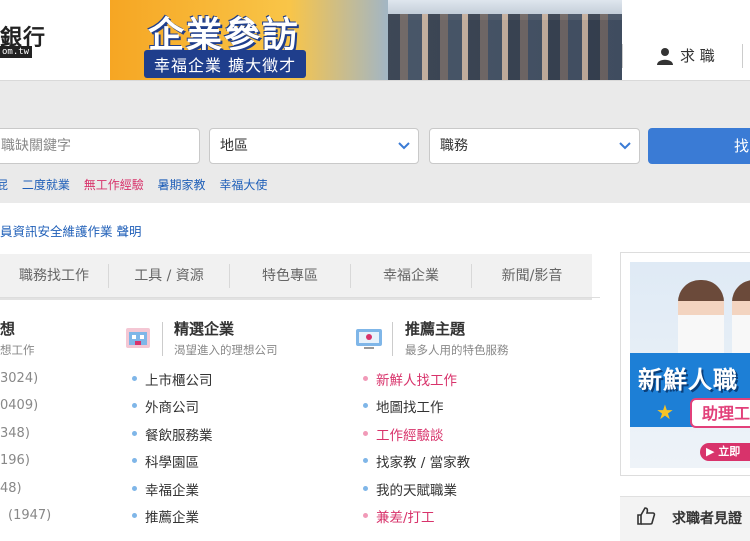 The height and width of the screenshot is (541, 750). I want to click on left-column-subtitle: 想工作, so click(17, 350).